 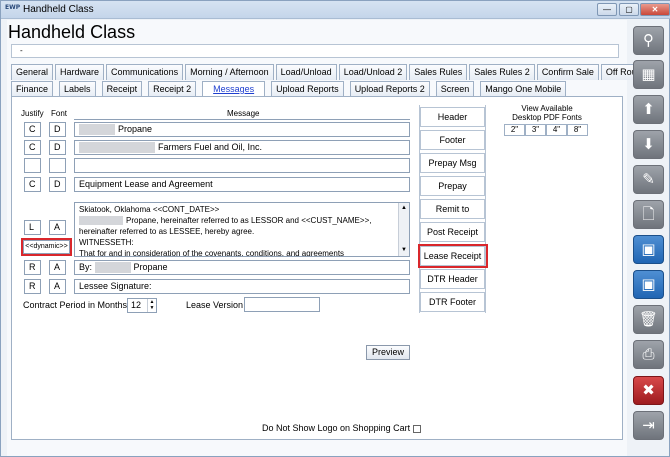 I want to click on preview-button: Preview, so click(x=388, y=352).